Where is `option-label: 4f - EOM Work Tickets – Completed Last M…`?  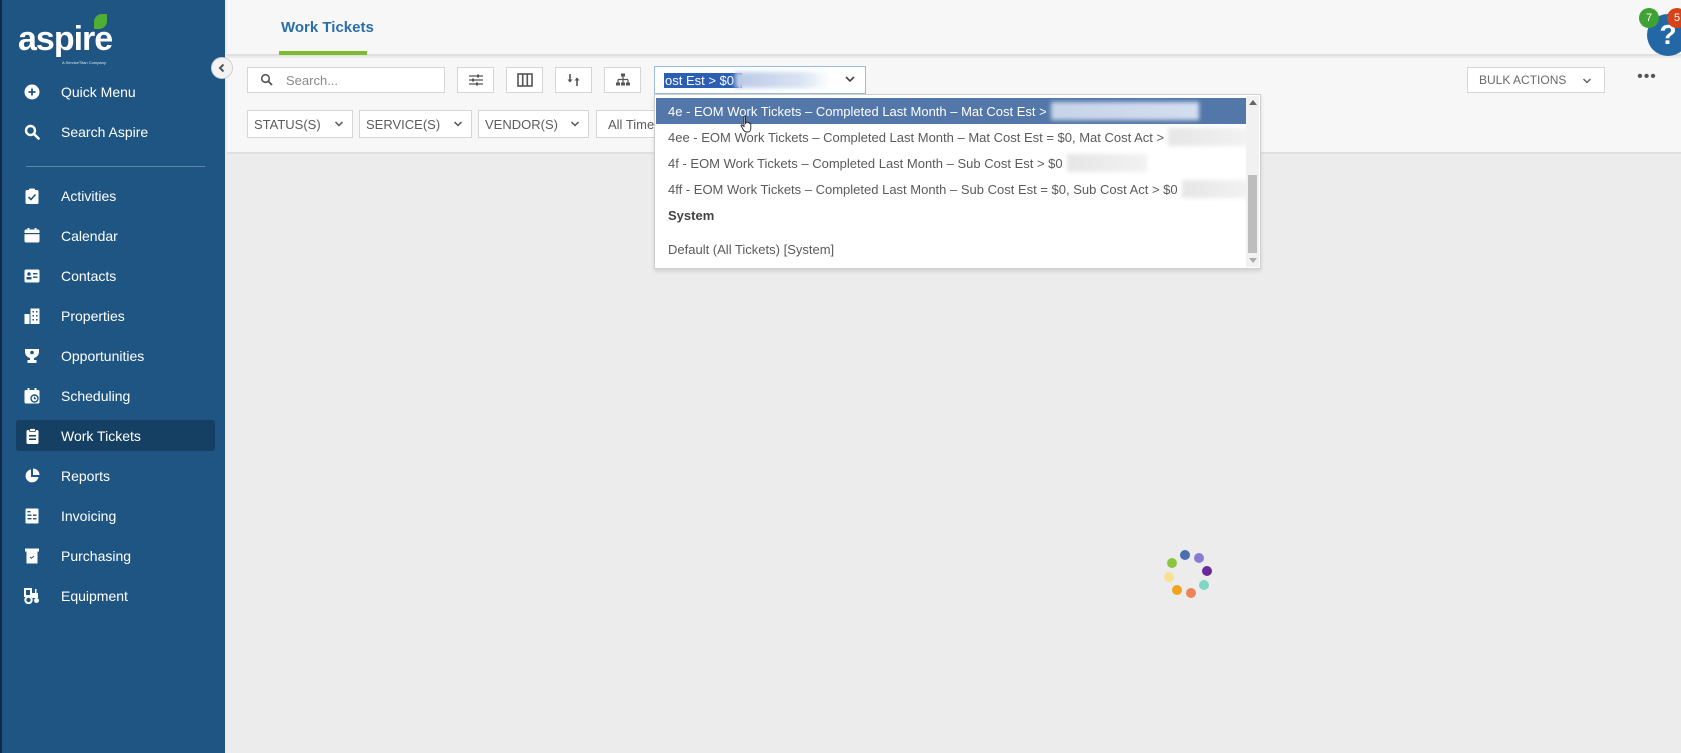 option-label: 4f - EOM Work Tickets – Completed Last M… is located at coordinates (865, 163).